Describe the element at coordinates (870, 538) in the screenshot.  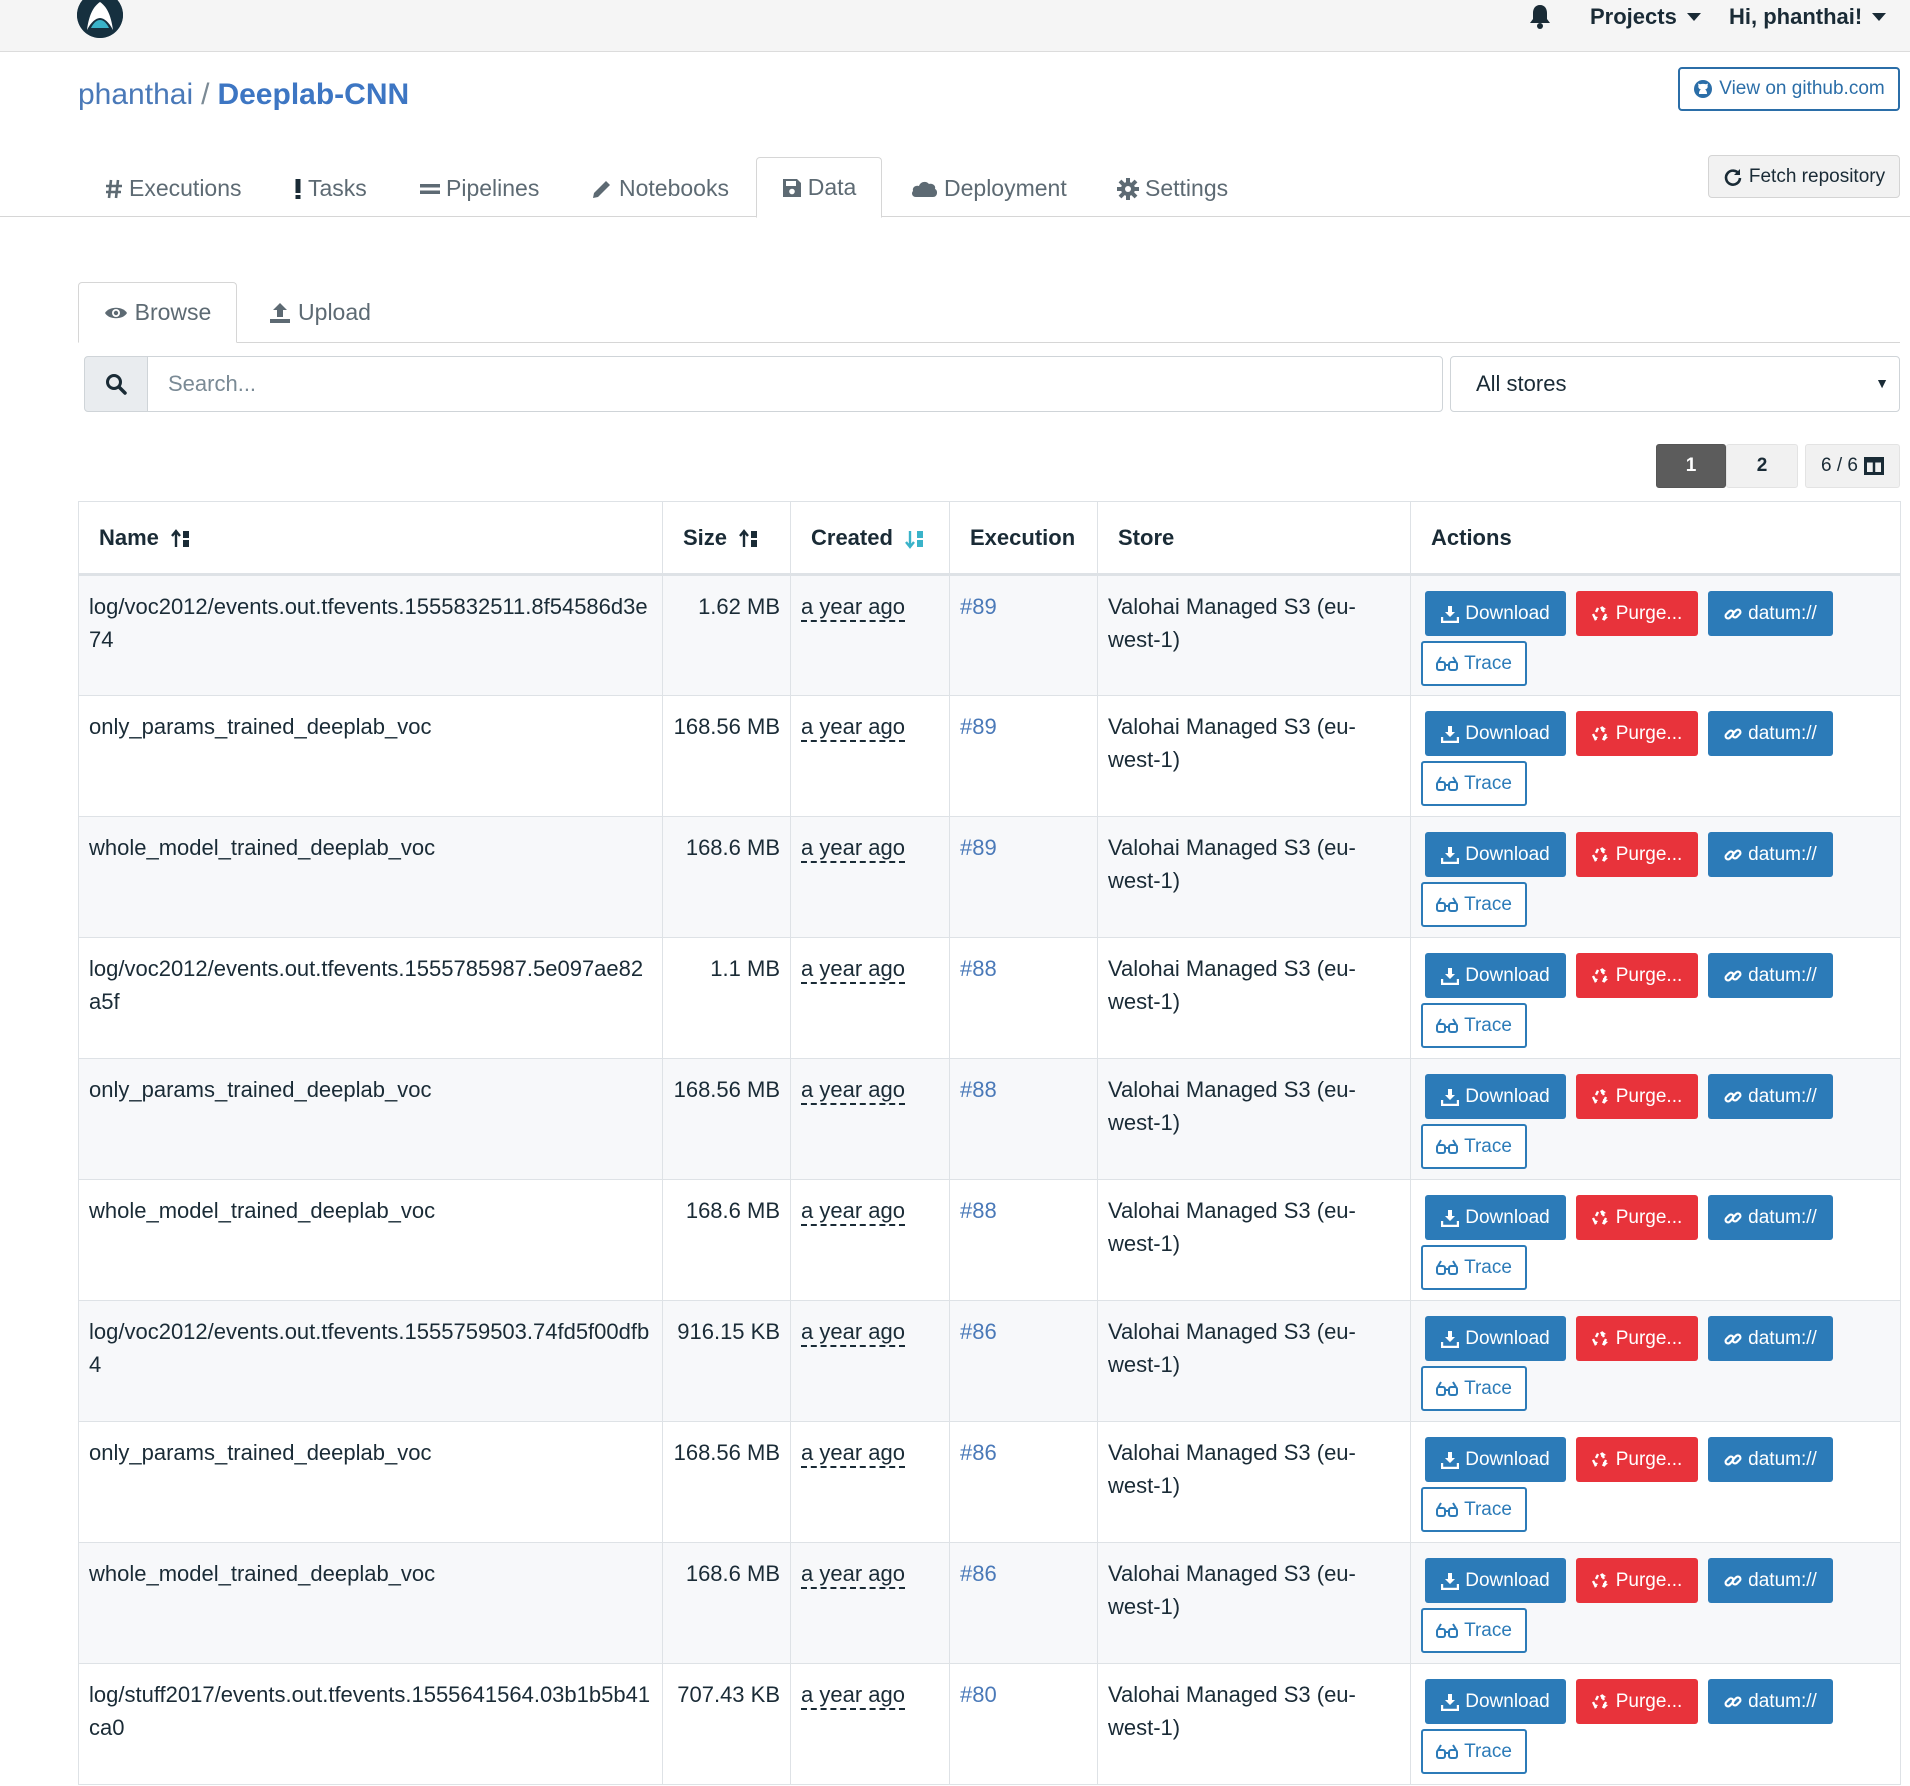
I see `column-header-created: Created` at that location.